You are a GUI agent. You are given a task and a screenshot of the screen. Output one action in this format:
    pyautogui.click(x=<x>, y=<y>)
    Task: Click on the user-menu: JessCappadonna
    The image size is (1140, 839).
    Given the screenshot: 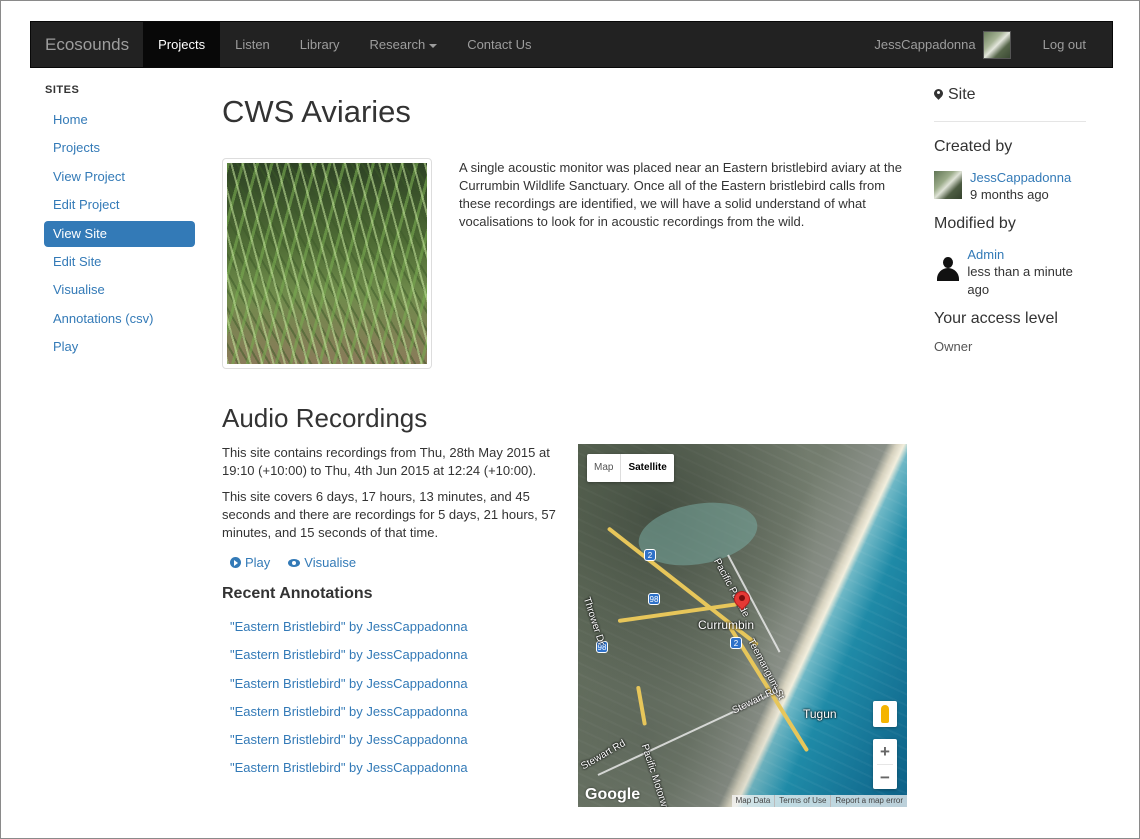 What is the action you would take?
    pyautogui.click(x=948, y=44)
    